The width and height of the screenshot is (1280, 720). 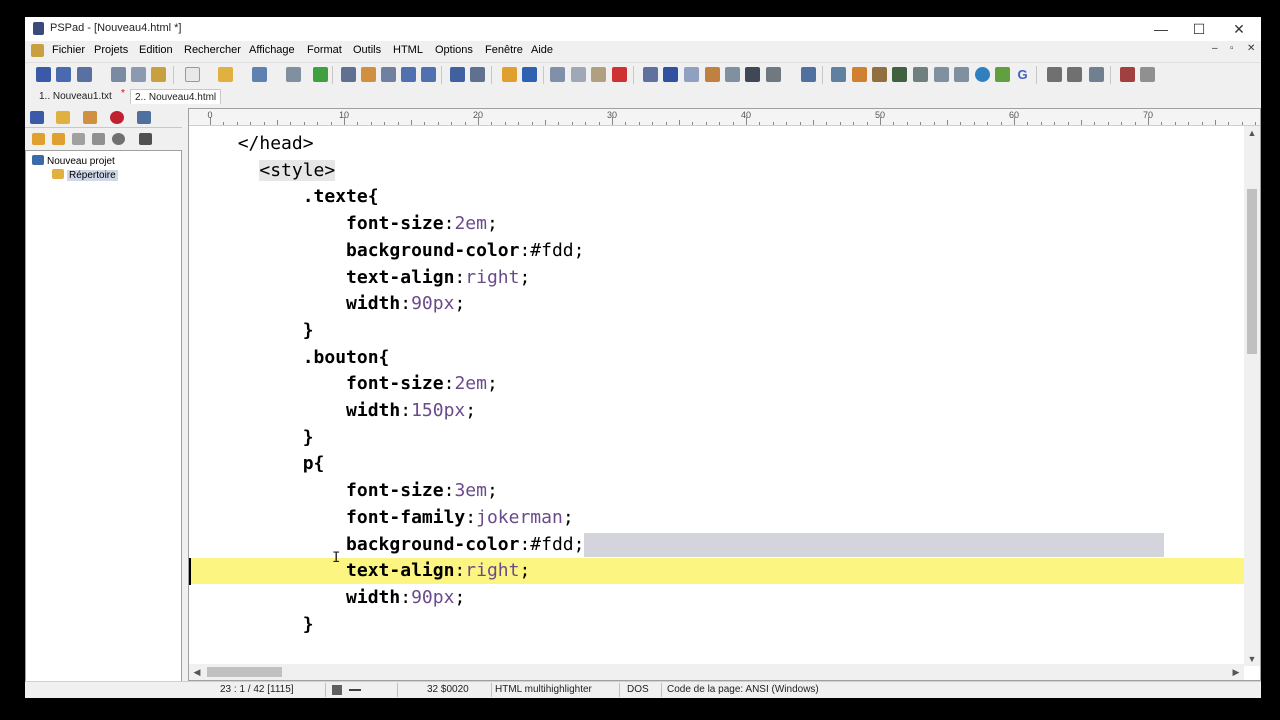 What do you see at coordinates (752, 74) in the screenshot?
I see `lock-icon` at bounding box center [752, 74].